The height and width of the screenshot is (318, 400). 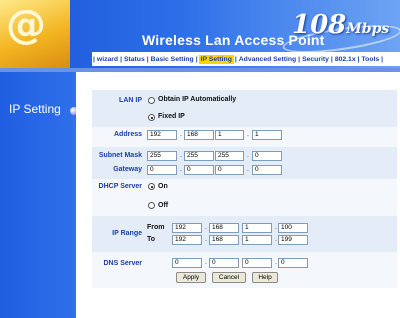 I want to click on dns-octet-1: 0, so click(x=187, y=263).